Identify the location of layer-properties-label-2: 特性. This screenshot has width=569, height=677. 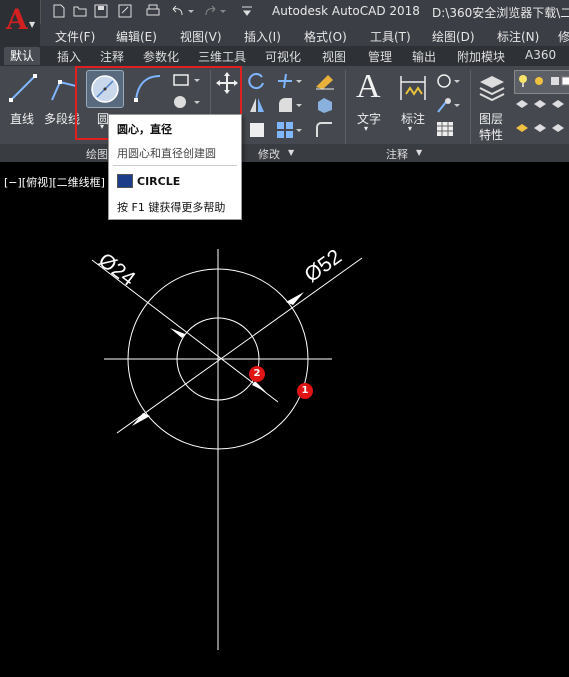
(491, 134).